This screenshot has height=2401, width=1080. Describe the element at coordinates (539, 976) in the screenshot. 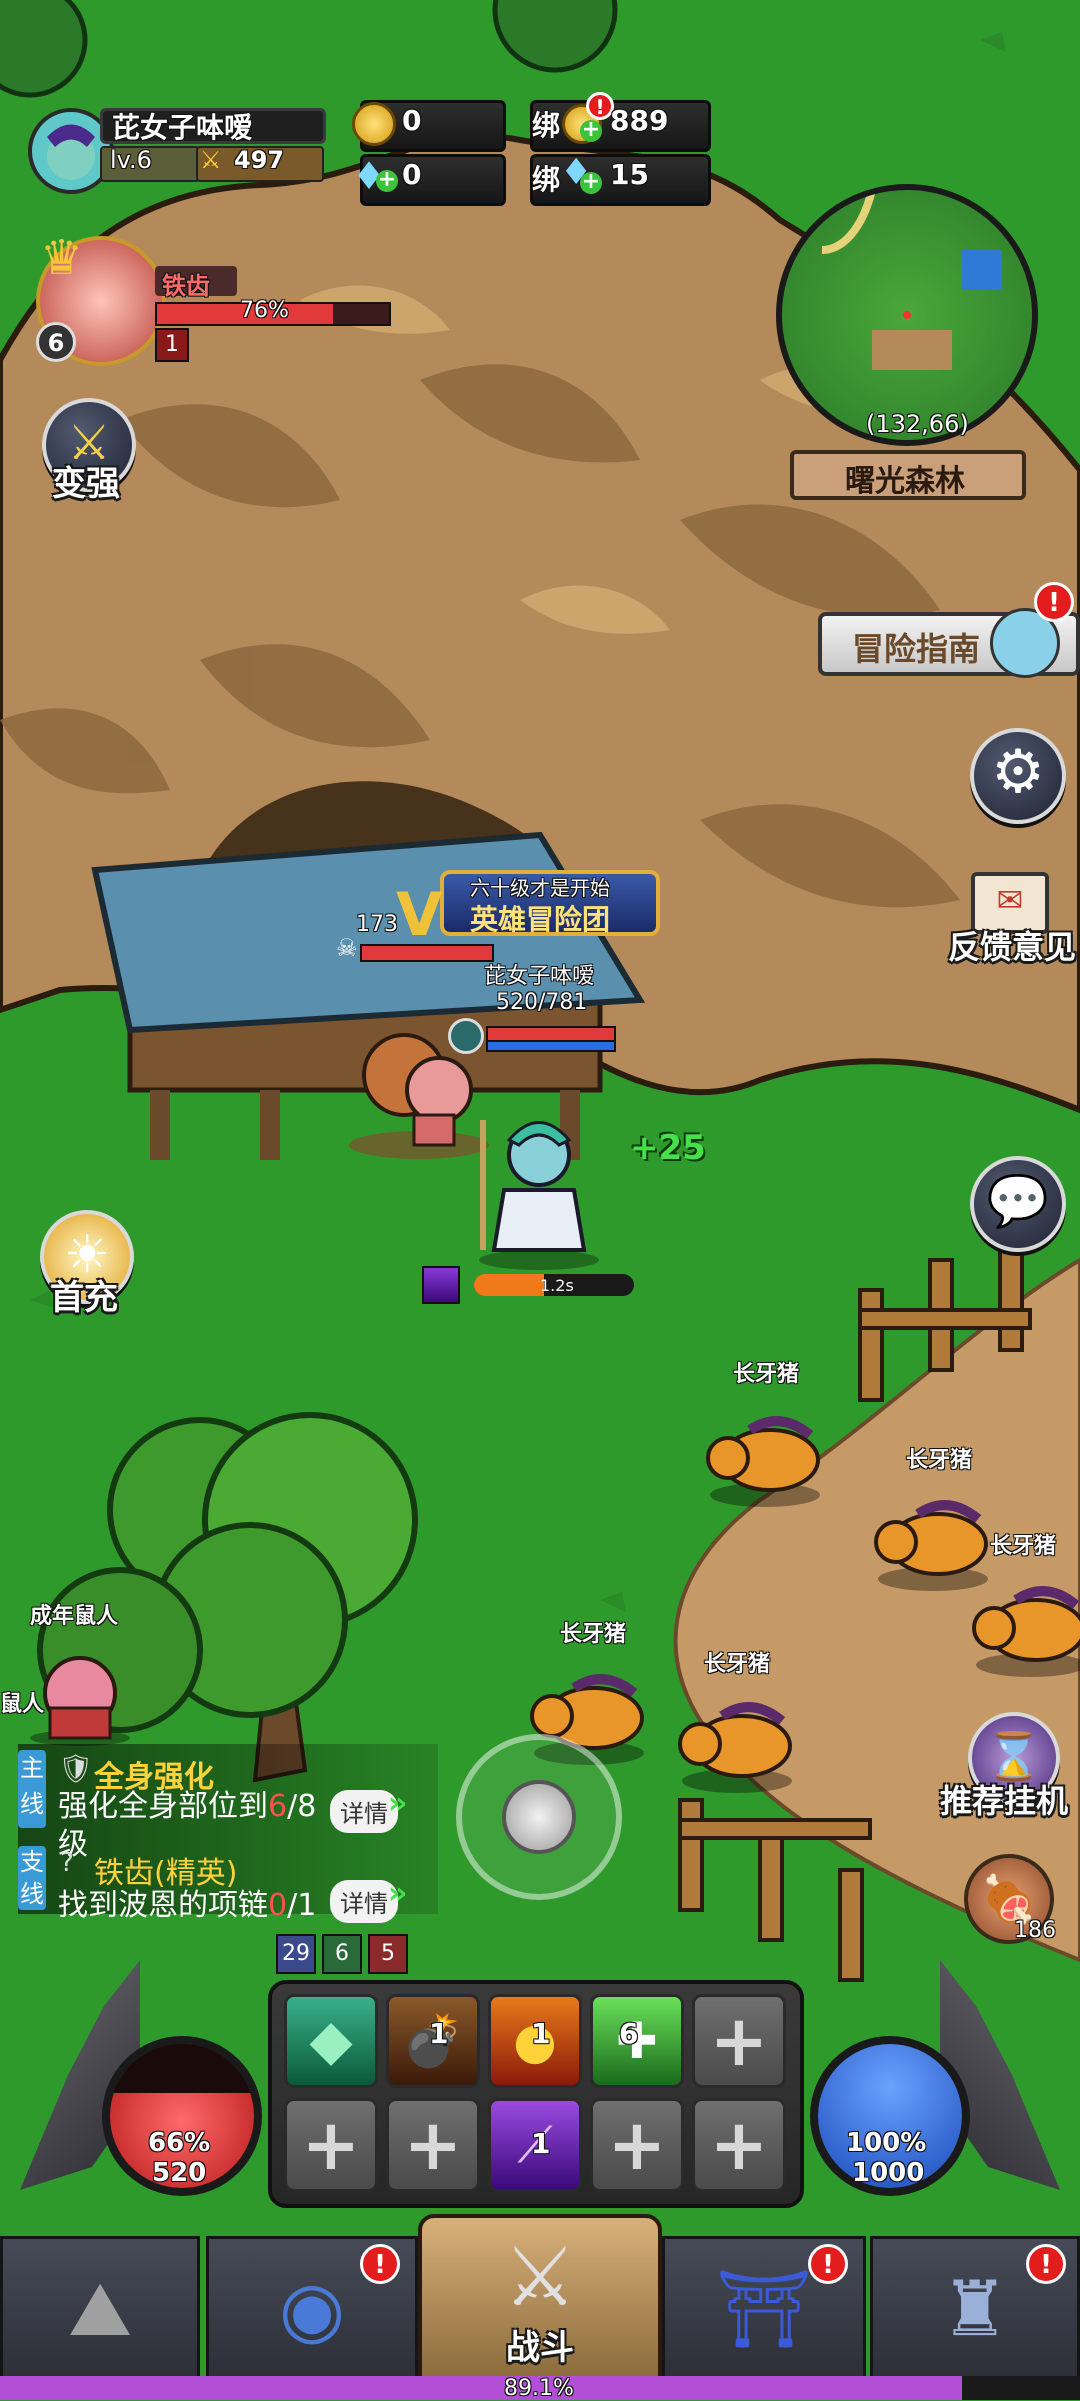

I see `hero-name: 芘女子呠嗳` at that location.